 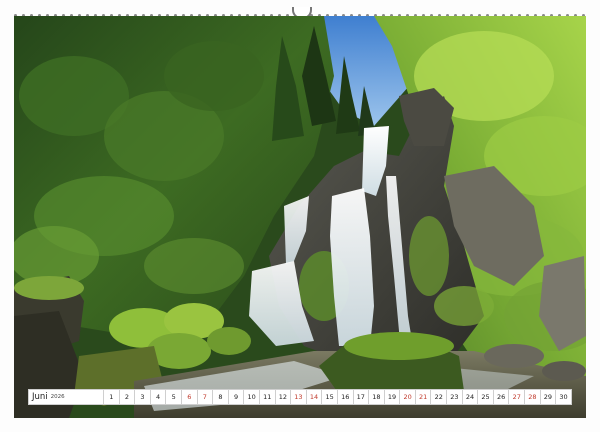 I want to click on month-name: Juni, so click(x=40, y=397).